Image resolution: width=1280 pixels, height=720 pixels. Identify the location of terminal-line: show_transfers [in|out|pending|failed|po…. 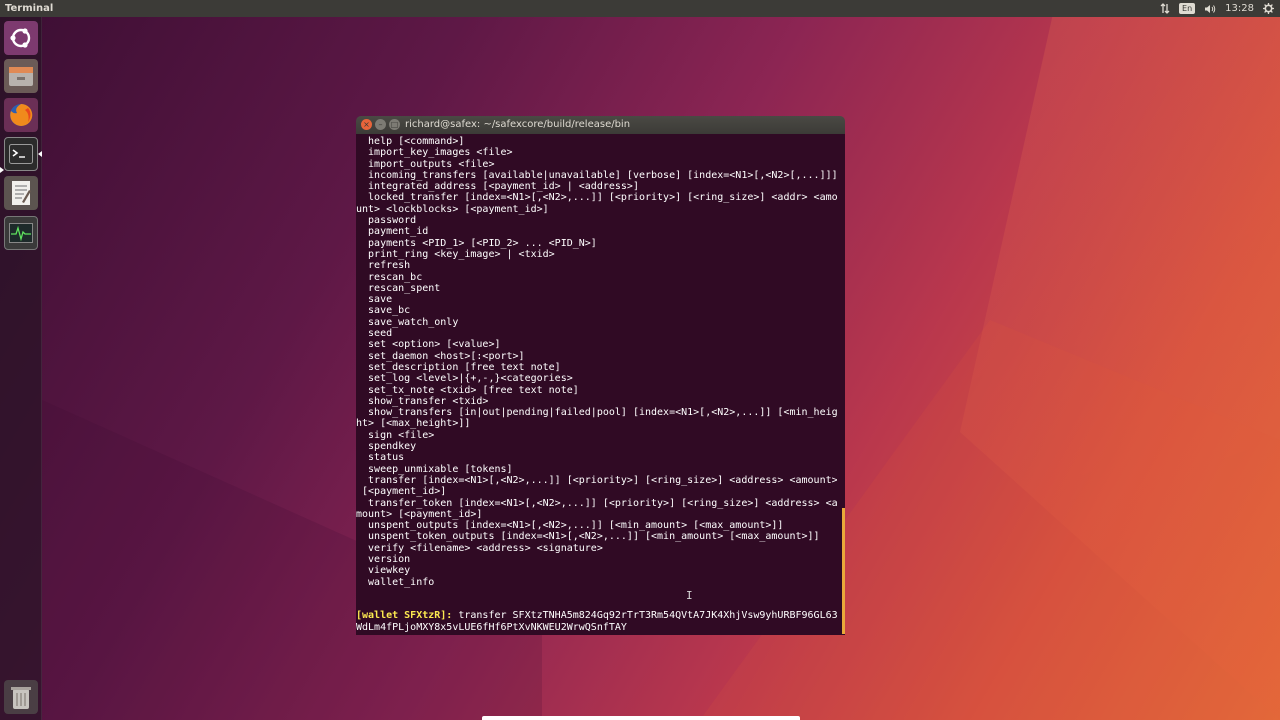
(596, 413).